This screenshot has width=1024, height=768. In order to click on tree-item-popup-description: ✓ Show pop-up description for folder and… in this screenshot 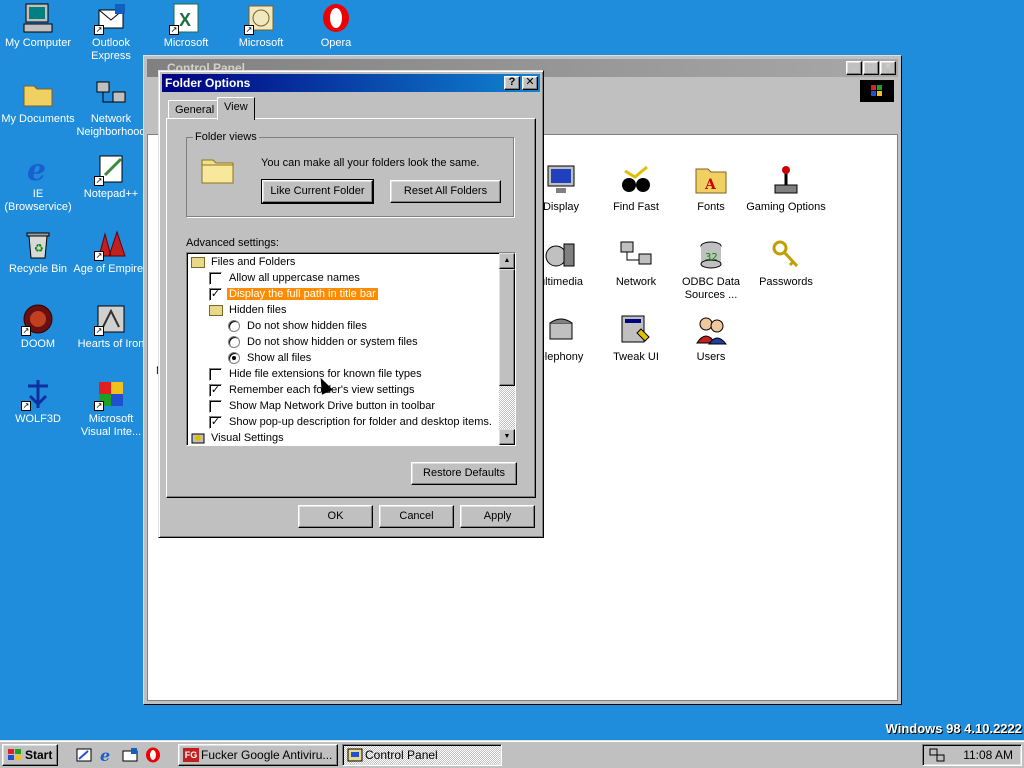, I will do `click(350, 422)`.